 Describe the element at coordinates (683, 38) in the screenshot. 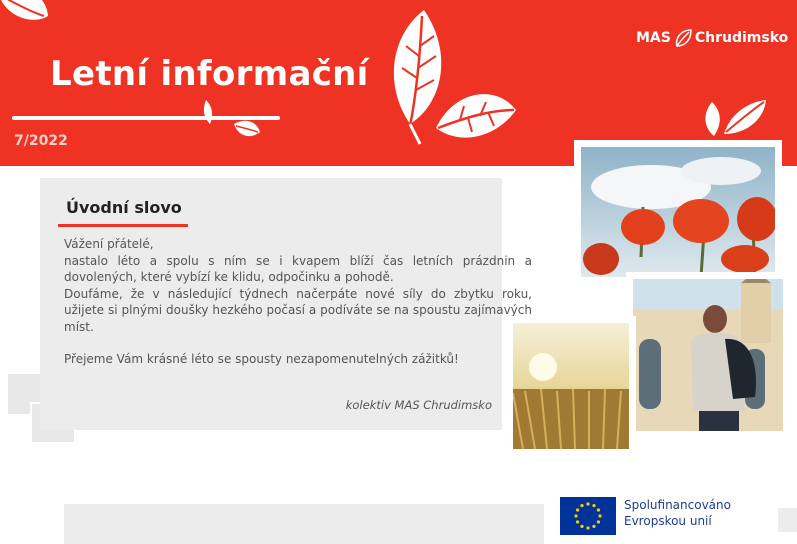

I see `mas-logo-leaf-icon` at that location.